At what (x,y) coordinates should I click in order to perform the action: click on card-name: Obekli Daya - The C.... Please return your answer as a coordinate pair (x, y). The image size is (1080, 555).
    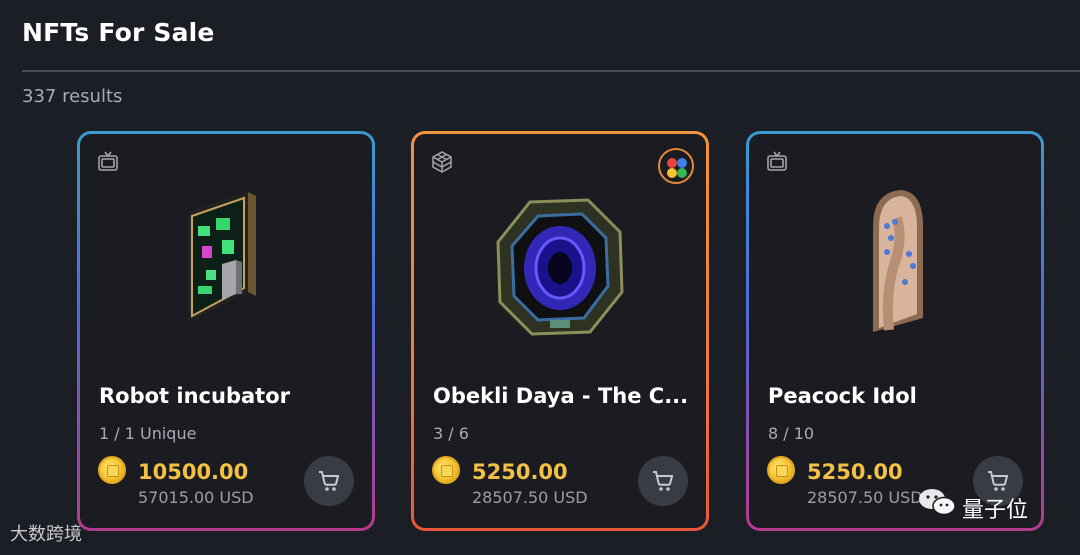
    Looking at the image, I should click on (560, 396).